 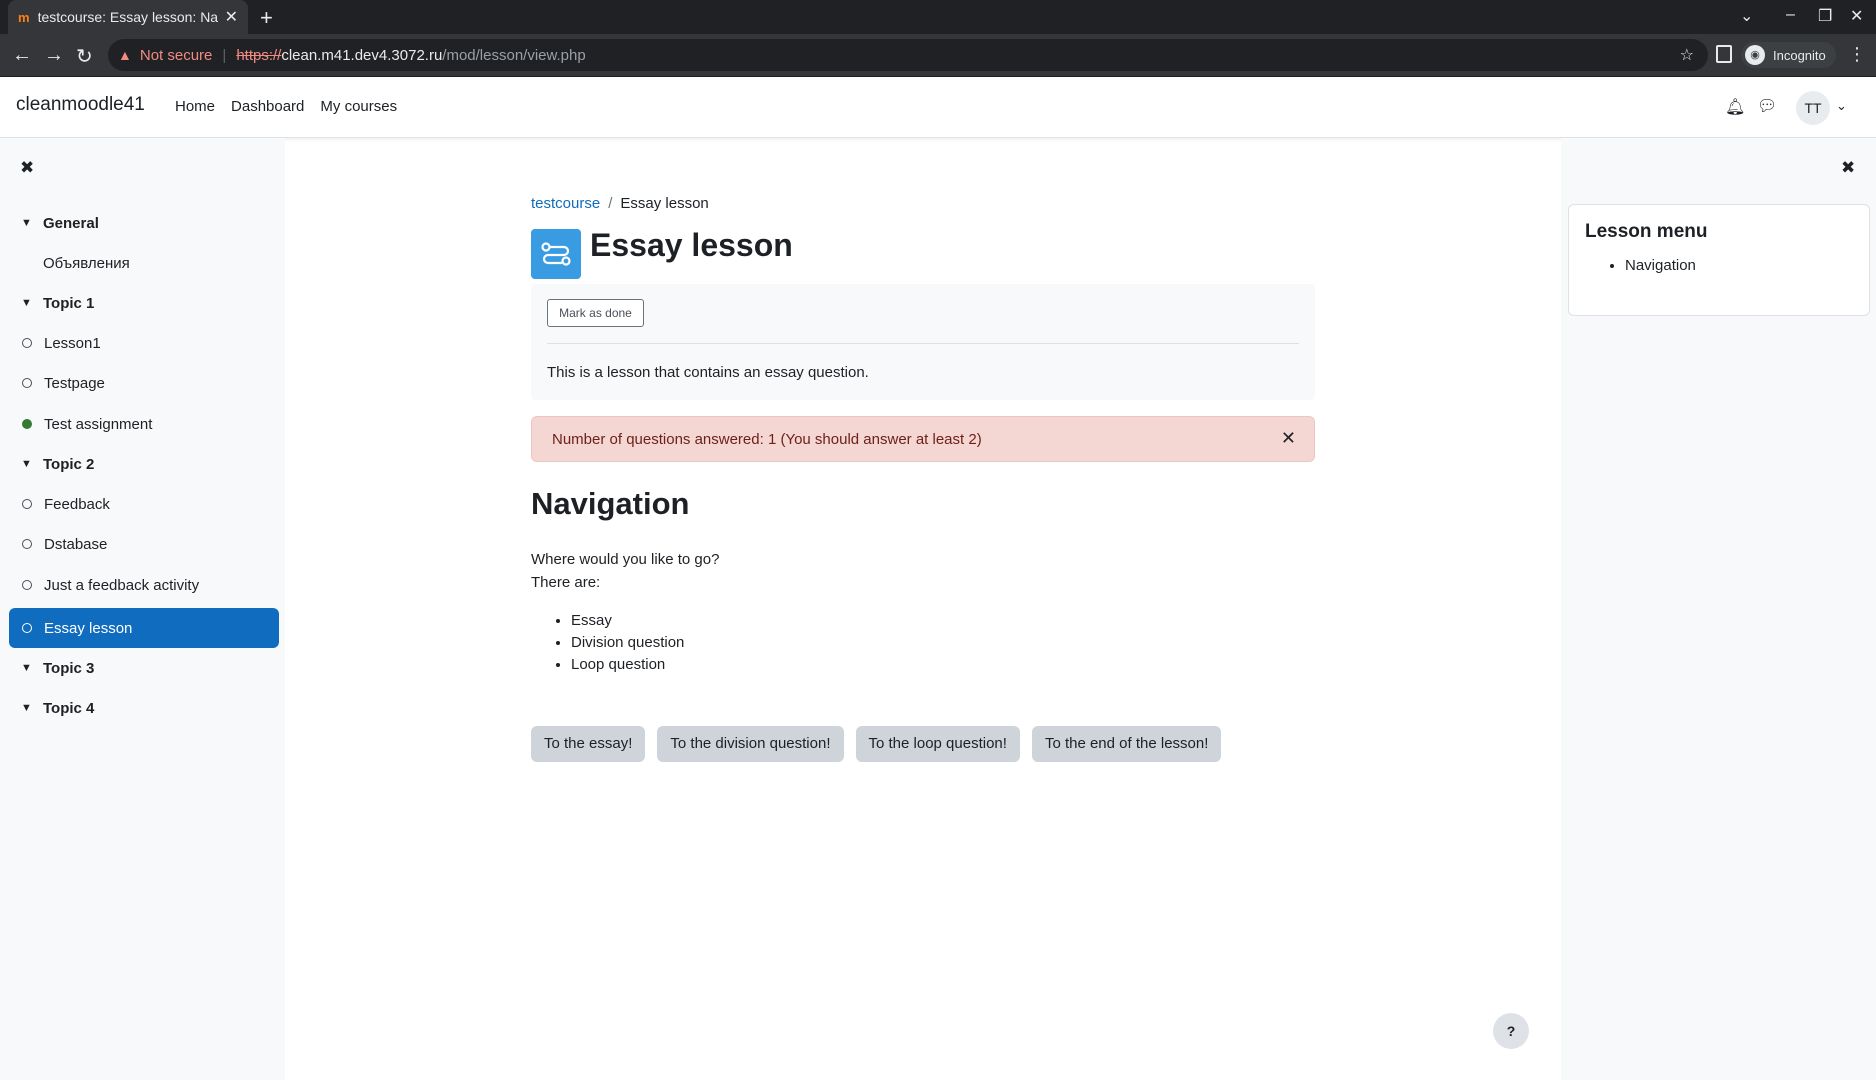 What do you see at coordinates (556, 254) in the screenshot?
I see `lesson-activity-icon` at bounding box center [556, 254].